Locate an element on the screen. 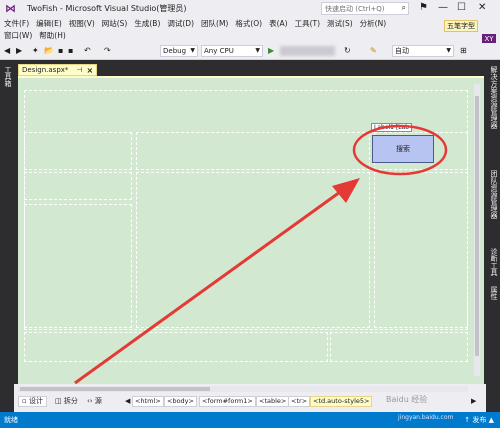  menu-item: 编辑(E) is located at coordinates (49, 23).